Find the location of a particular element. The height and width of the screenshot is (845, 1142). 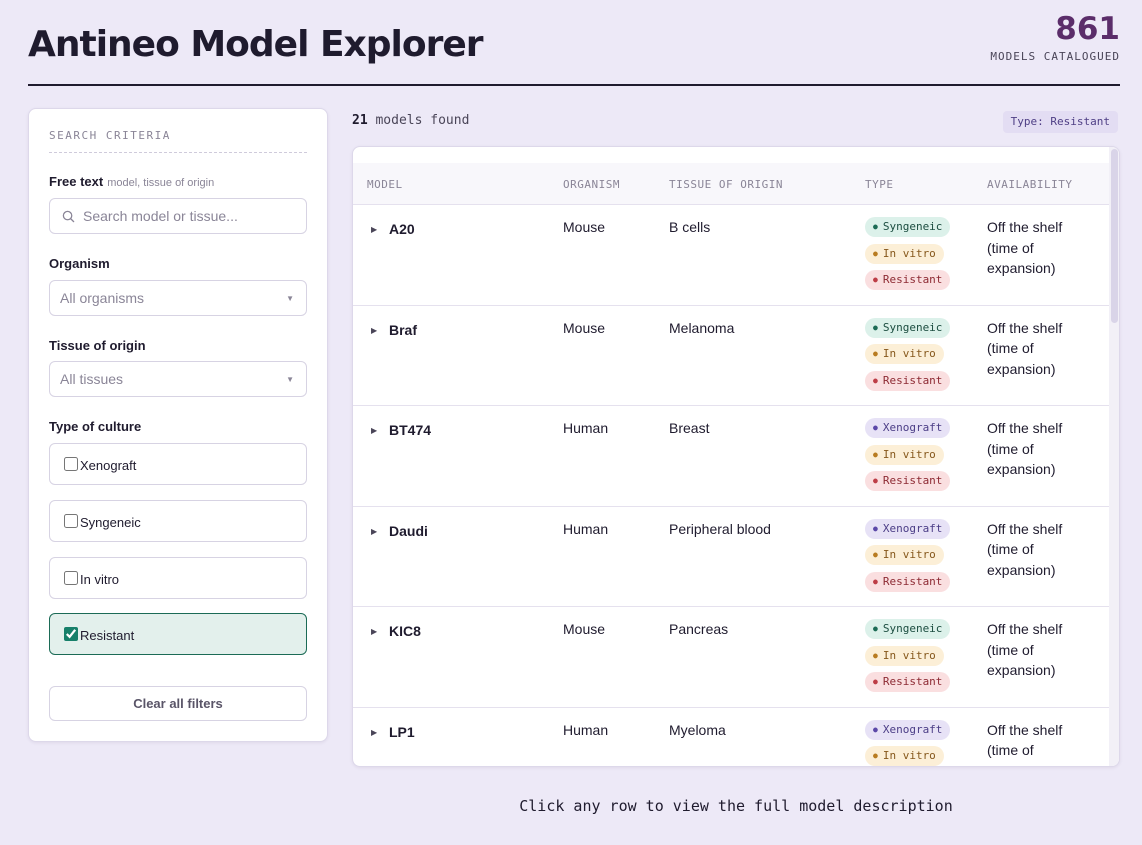

free-text-label: Free text model, tissue of origin is located at coordinates (131, 181).